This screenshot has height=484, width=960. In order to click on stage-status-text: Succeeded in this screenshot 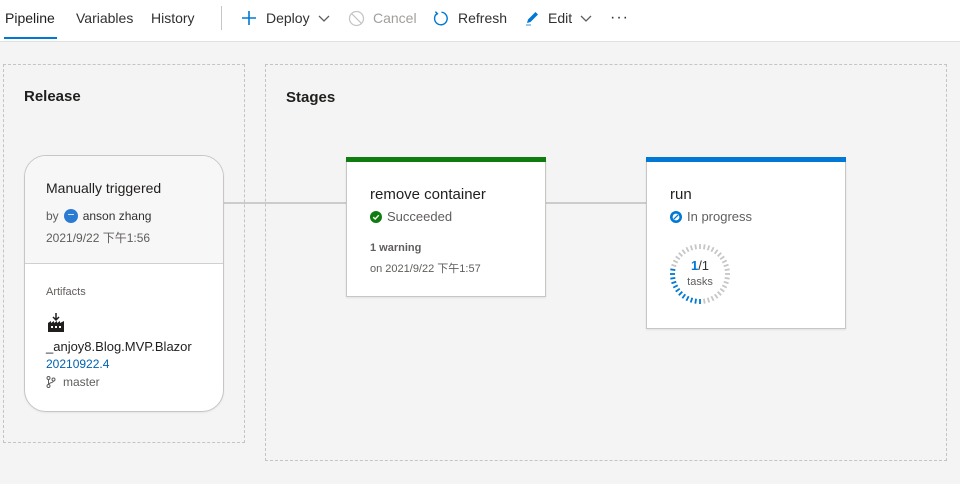, I will do `click(420, 216)`.